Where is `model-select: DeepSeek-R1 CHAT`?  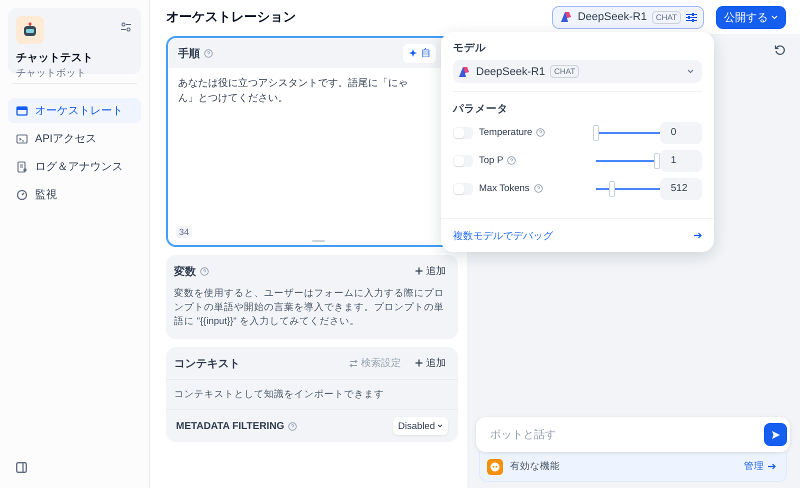
model-select: DeepSeek-R1 CHAT is located at coordinates (577, 71).